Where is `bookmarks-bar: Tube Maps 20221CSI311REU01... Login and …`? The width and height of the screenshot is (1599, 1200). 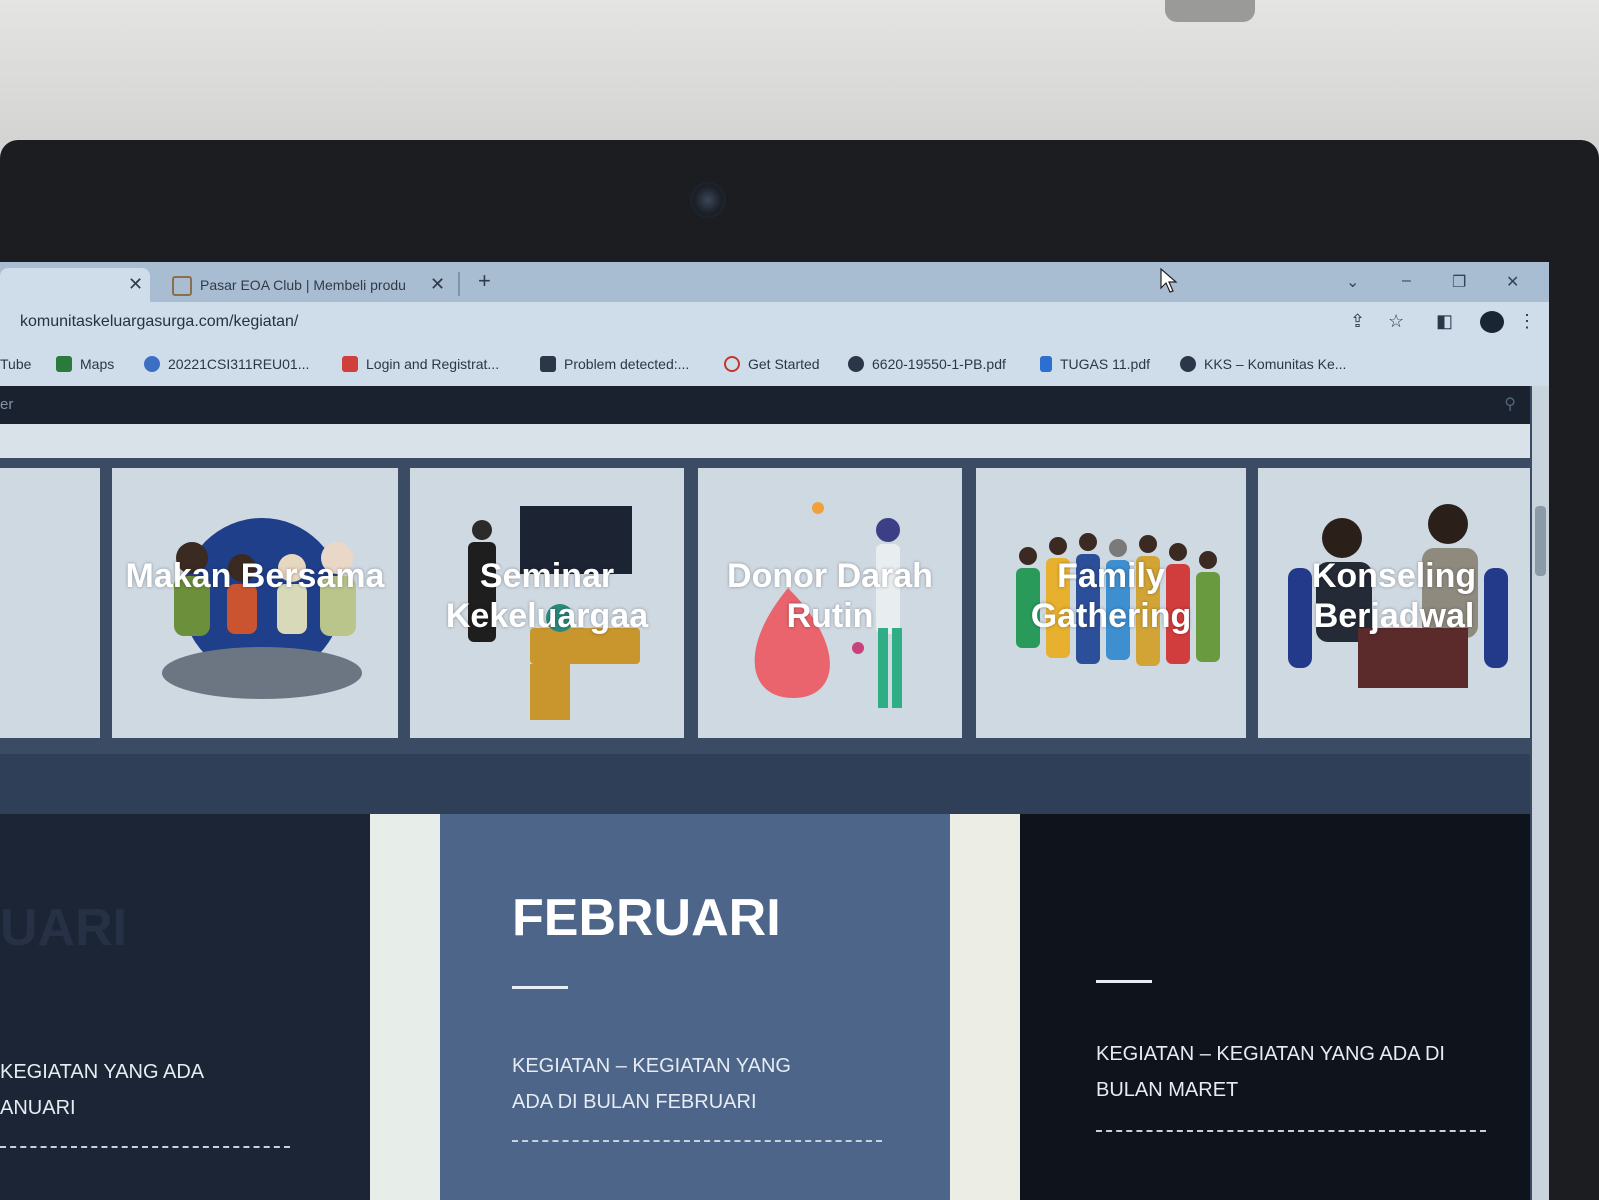 bookmarks-bar: Tube Maps 20221CSI311REU01... Login and … is located at coordinates (774, 364).